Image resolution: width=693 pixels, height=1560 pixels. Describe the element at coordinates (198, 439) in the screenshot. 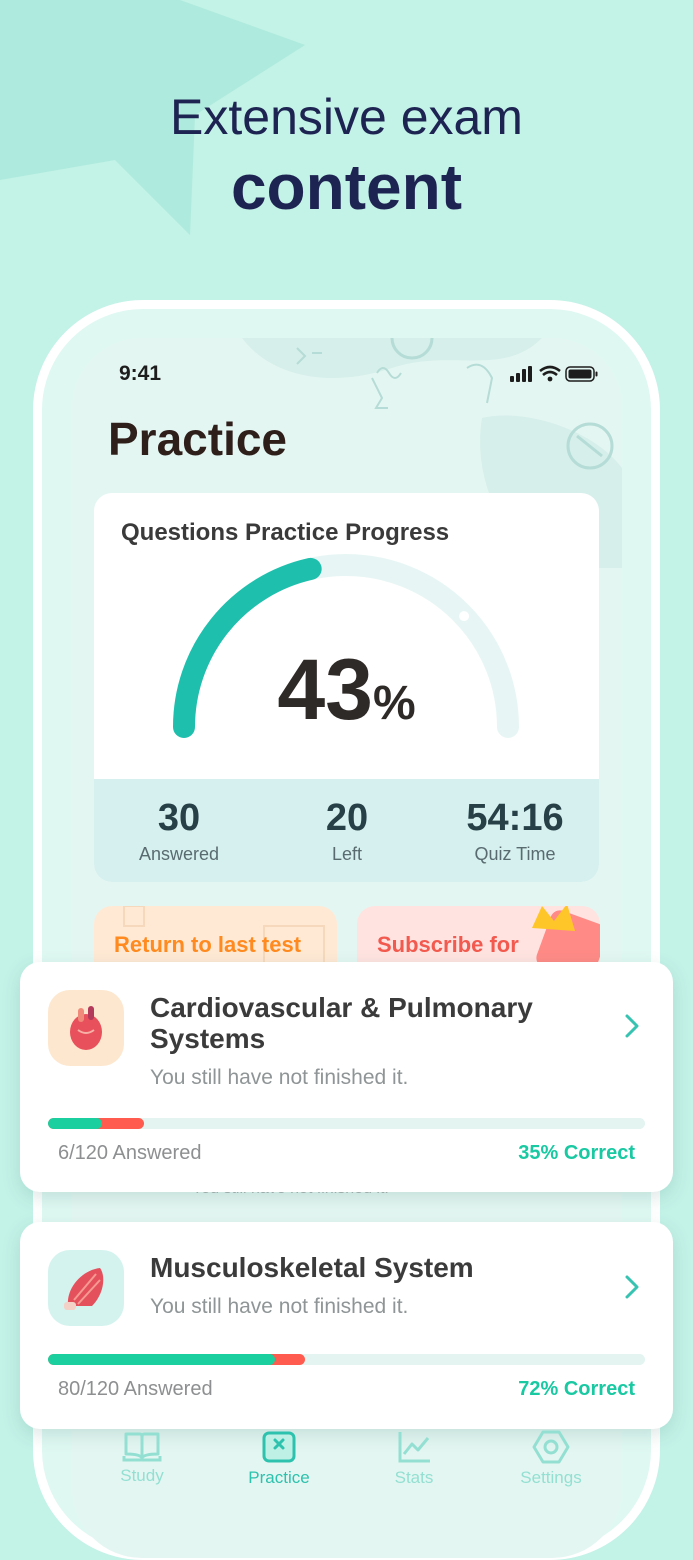

I see `page-title: Practice` at that location.